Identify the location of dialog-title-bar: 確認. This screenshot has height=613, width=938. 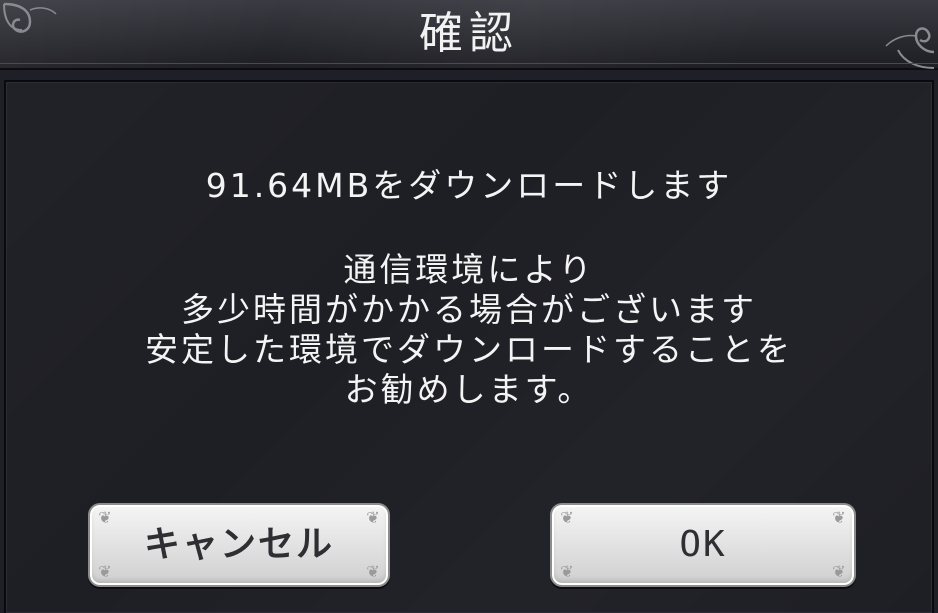
(469, 35).